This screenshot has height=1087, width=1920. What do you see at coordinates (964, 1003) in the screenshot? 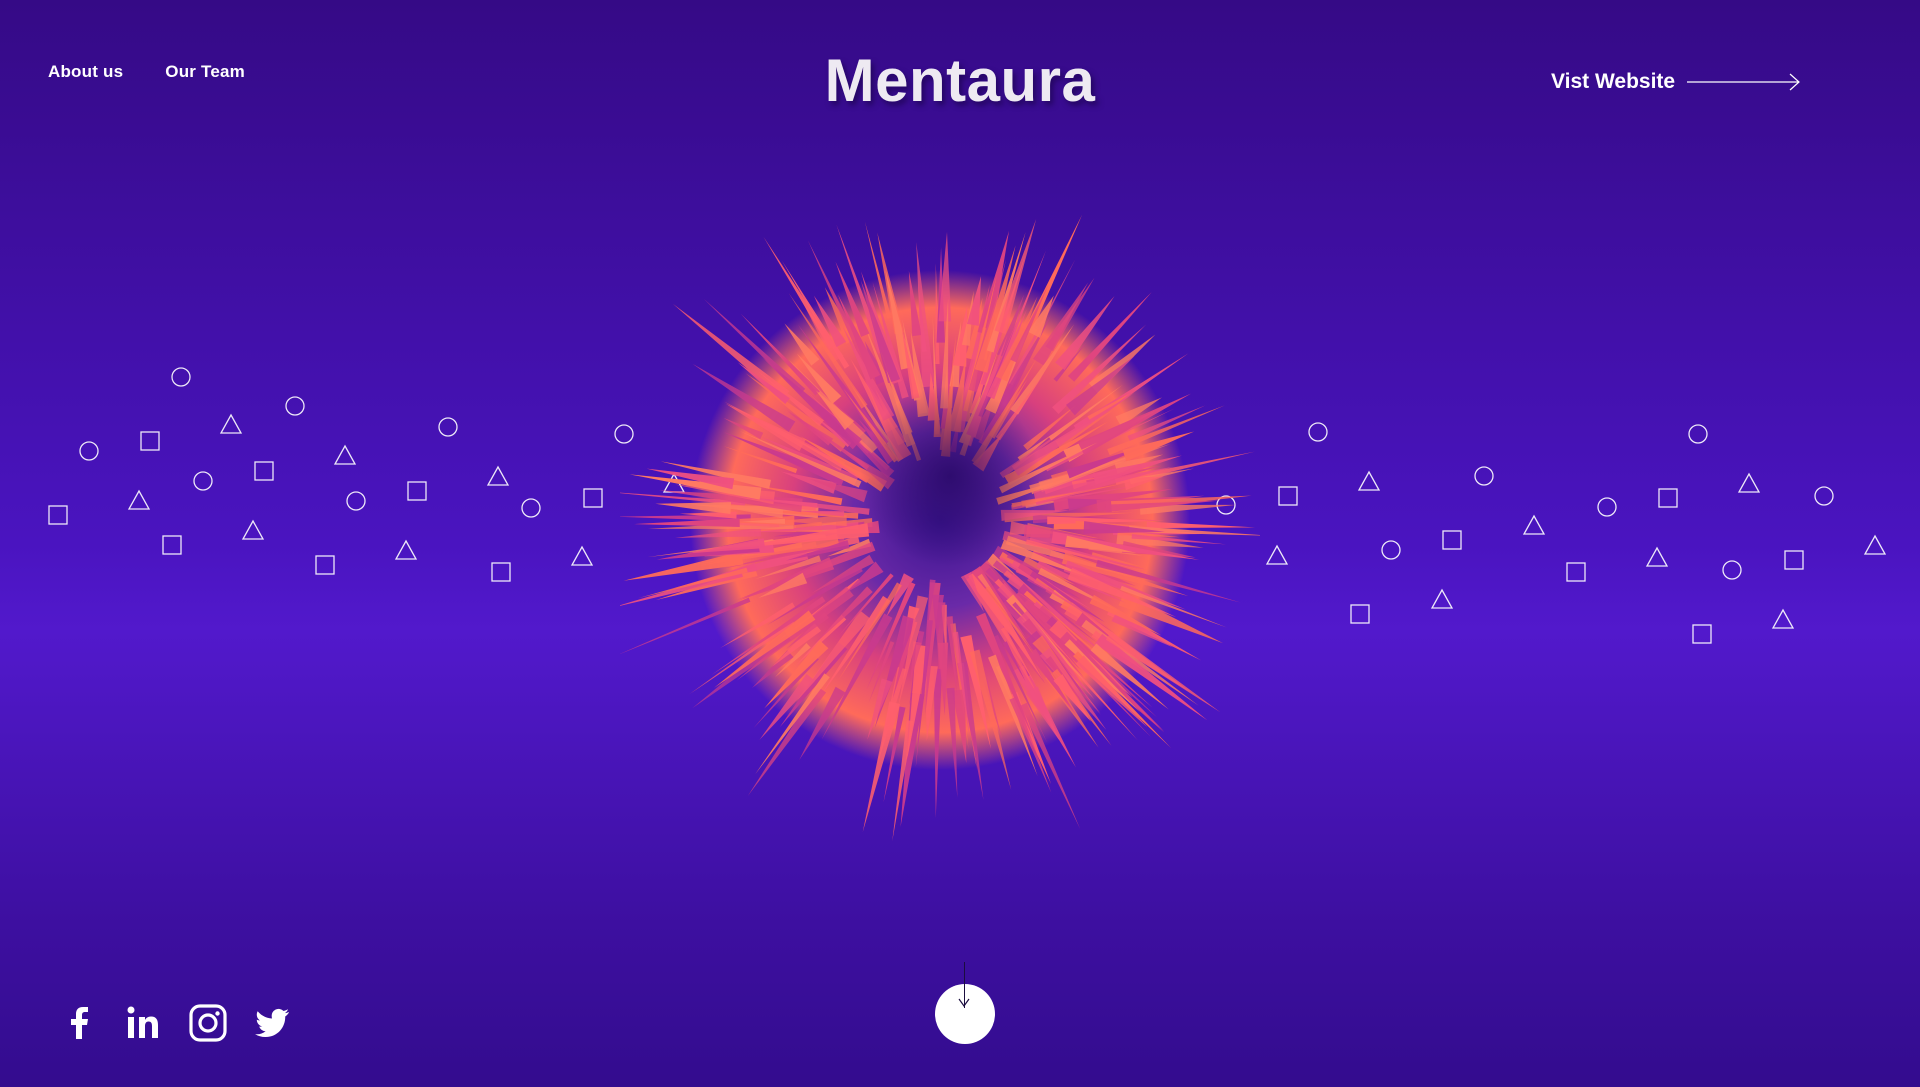
I see `arrow-down-icon` at bounding box center [964, 1003].